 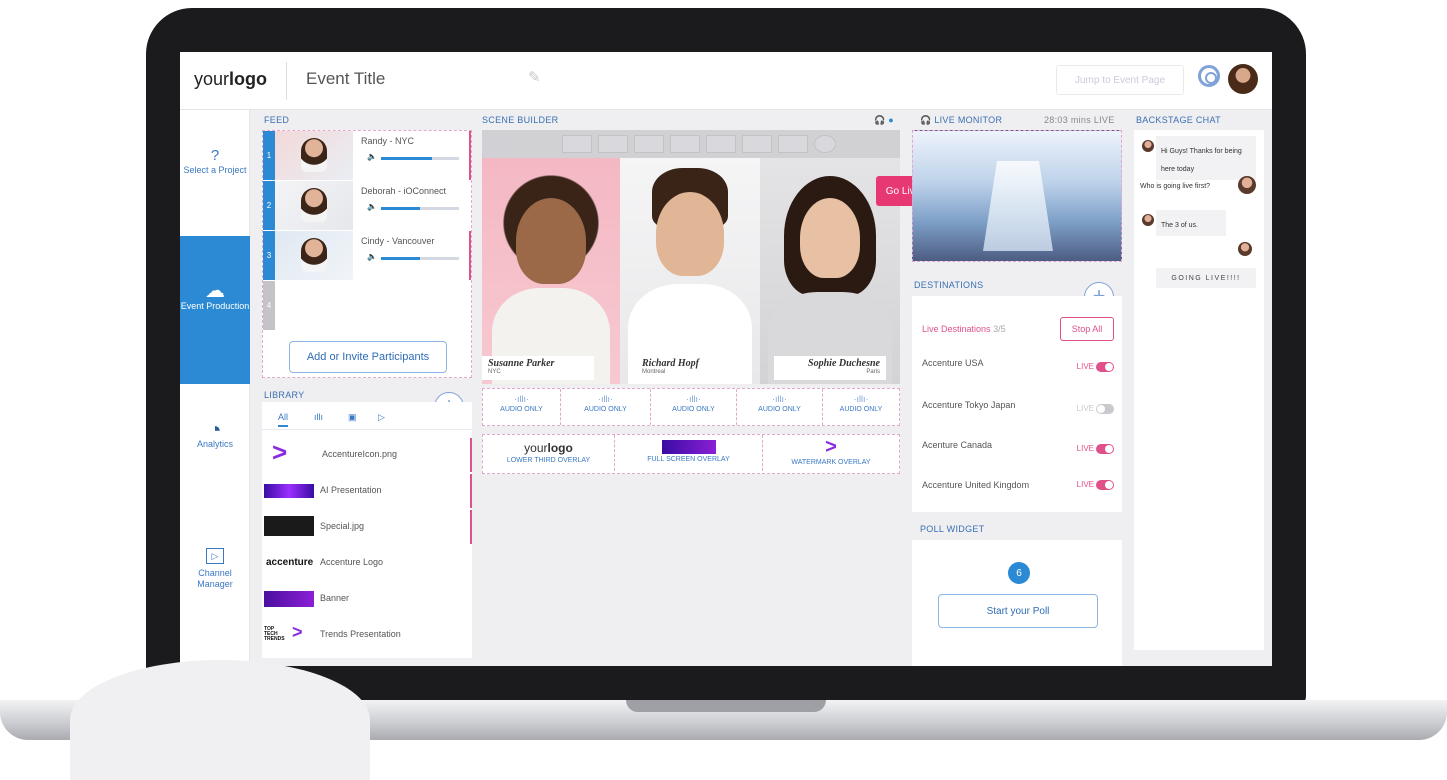 I want to click on layout-corner-icon, so click(x=793, y=144).